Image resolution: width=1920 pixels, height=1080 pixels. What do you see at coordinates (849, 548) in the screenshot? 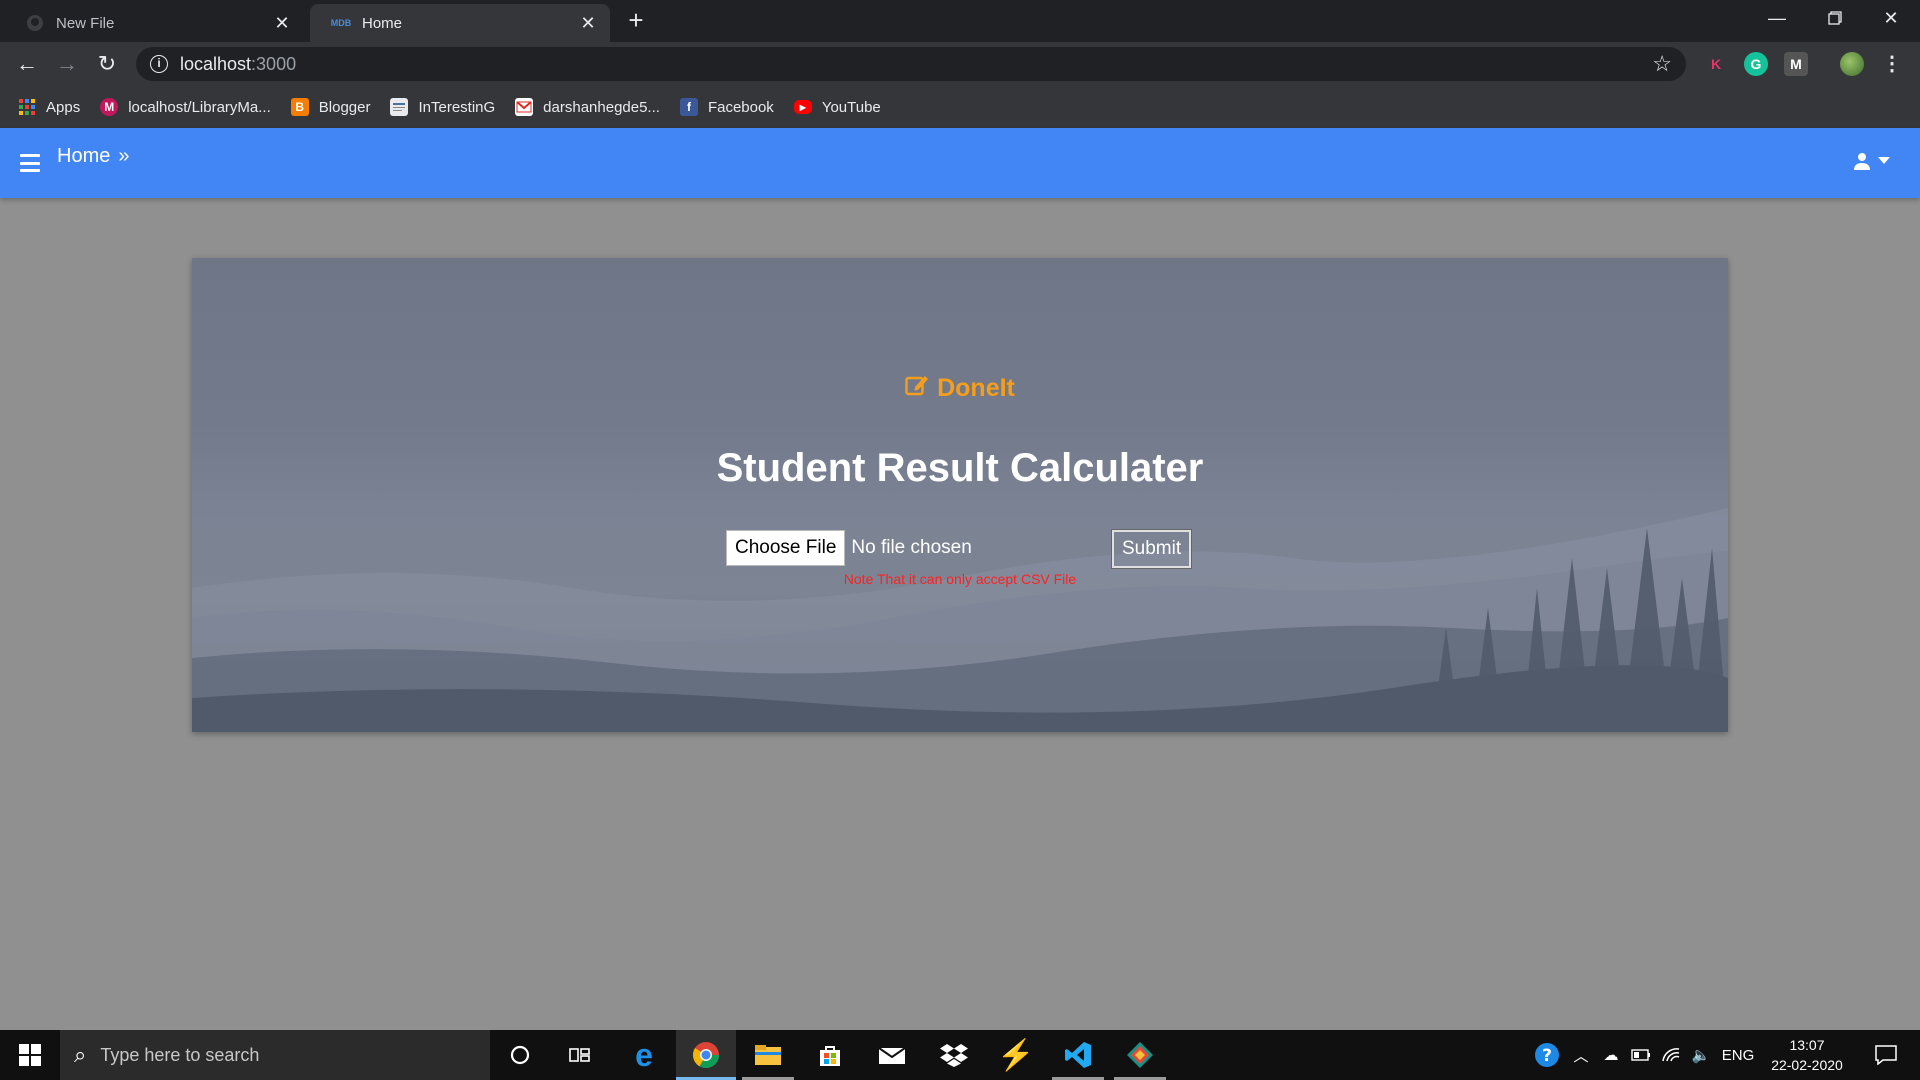
I see `file-upload-field: Choose File No file chosen` at bounding box center [849, 548].